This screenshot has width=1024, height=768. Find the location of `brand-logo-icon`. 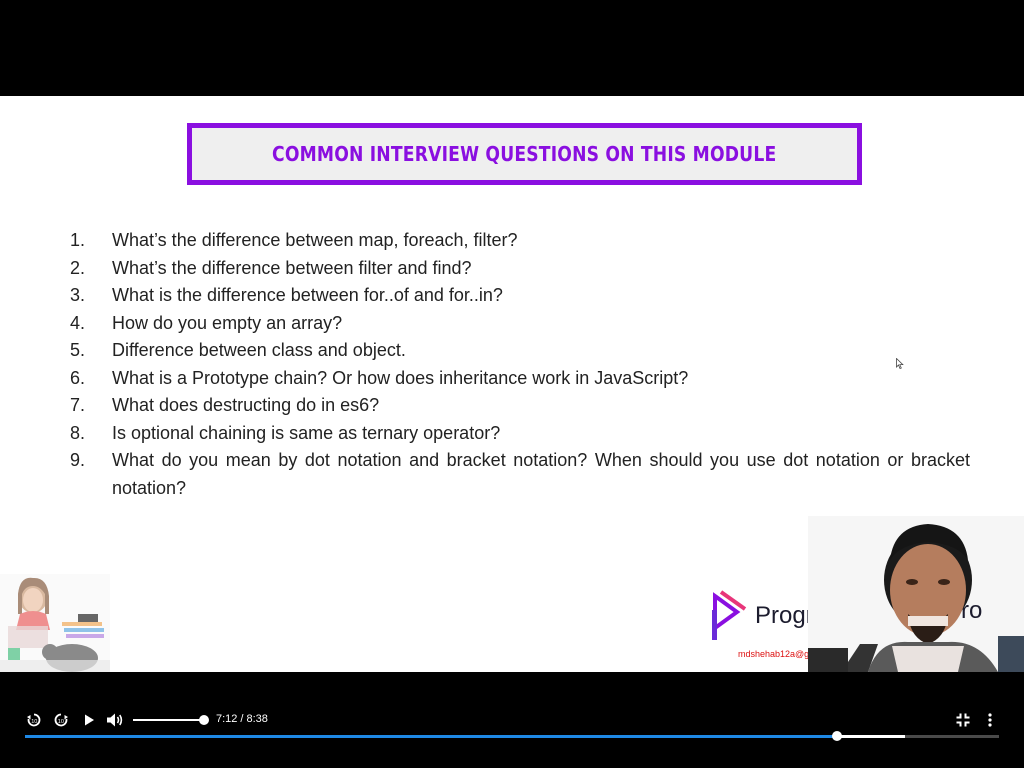

brand-logo-icon is located at coordinates (729, 615).